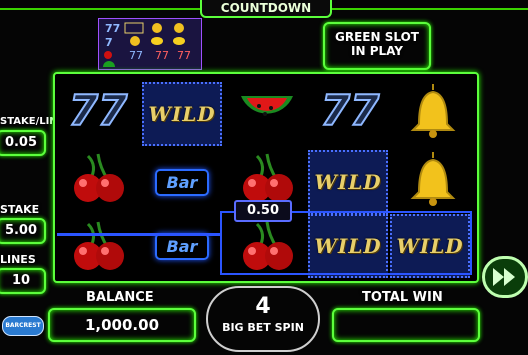 This screenshot has height=355, width=528. Describe the element at coordinates (267, 106) in the screenshot. I see `watermelon-icon` at that location.